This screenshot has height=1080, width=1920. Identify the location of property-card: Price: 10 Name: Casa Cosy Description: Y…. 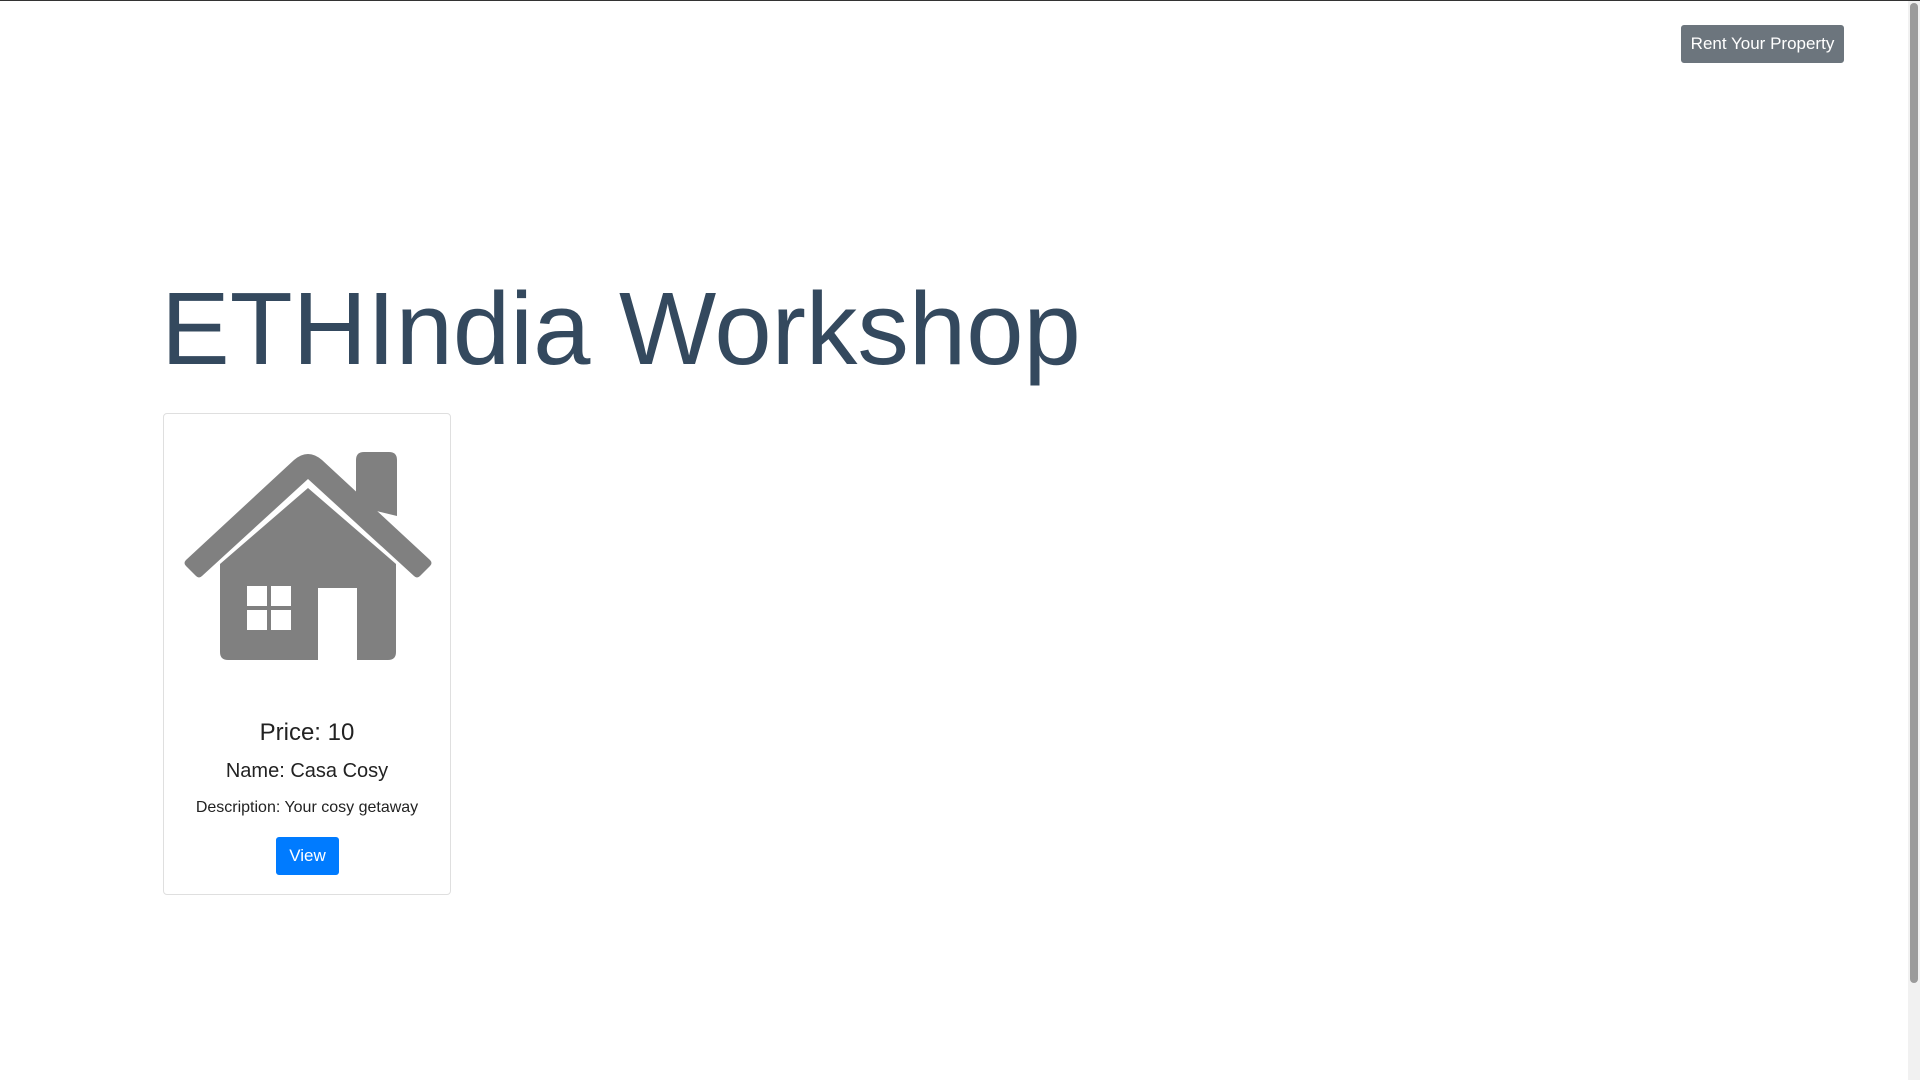
(307, 654).